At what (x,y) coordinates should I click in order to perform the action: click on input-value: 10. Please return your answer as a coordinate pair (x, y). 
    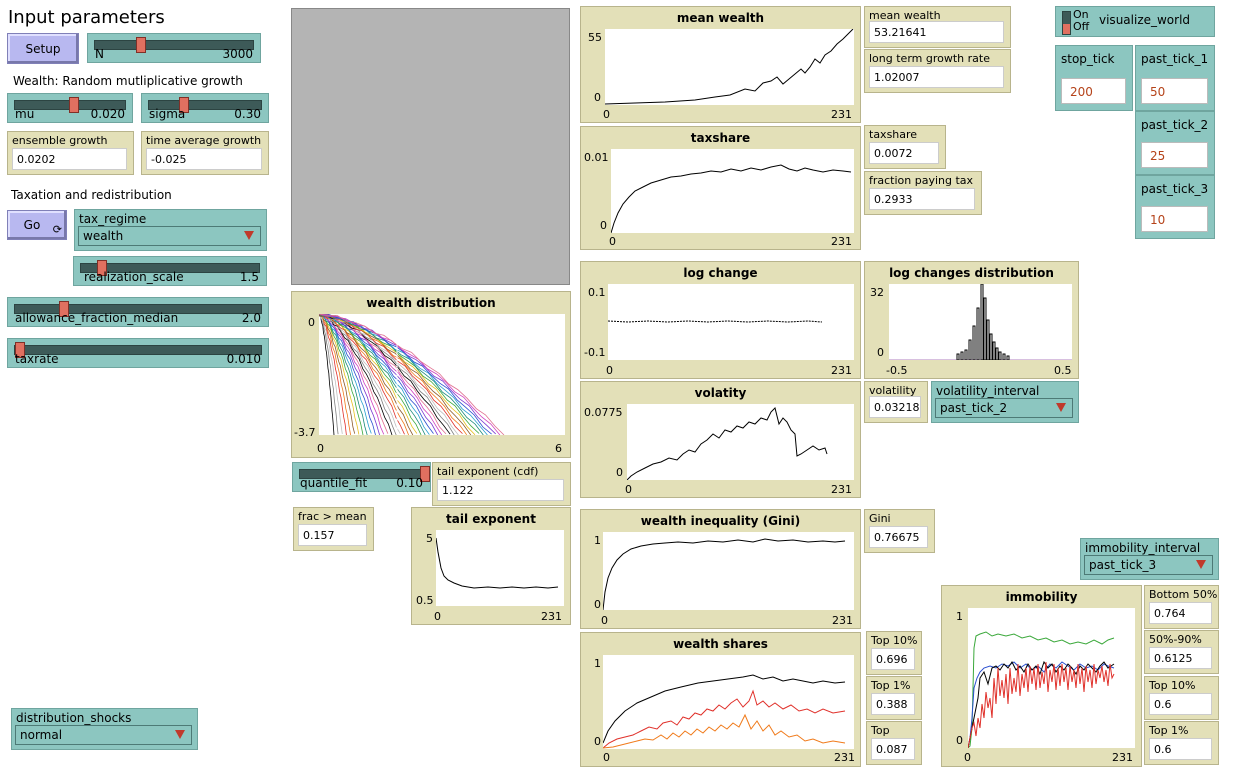
    Looking at the image, I should click on (1174, 219).